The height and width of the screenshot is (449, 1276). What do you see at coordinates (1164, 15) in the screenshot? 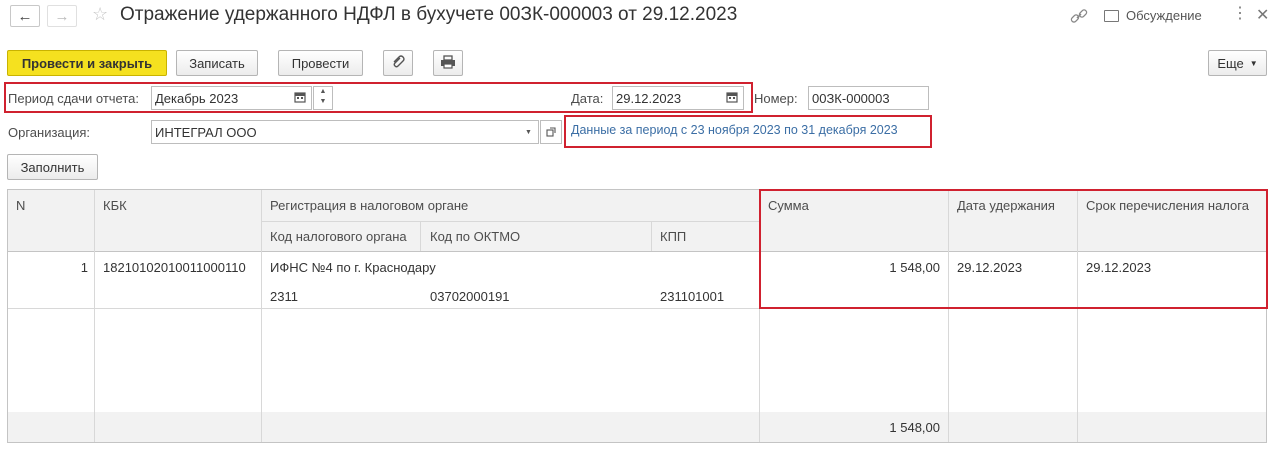
I see `discussion-label: Обсуждение` at bounding box center [1164, 15].